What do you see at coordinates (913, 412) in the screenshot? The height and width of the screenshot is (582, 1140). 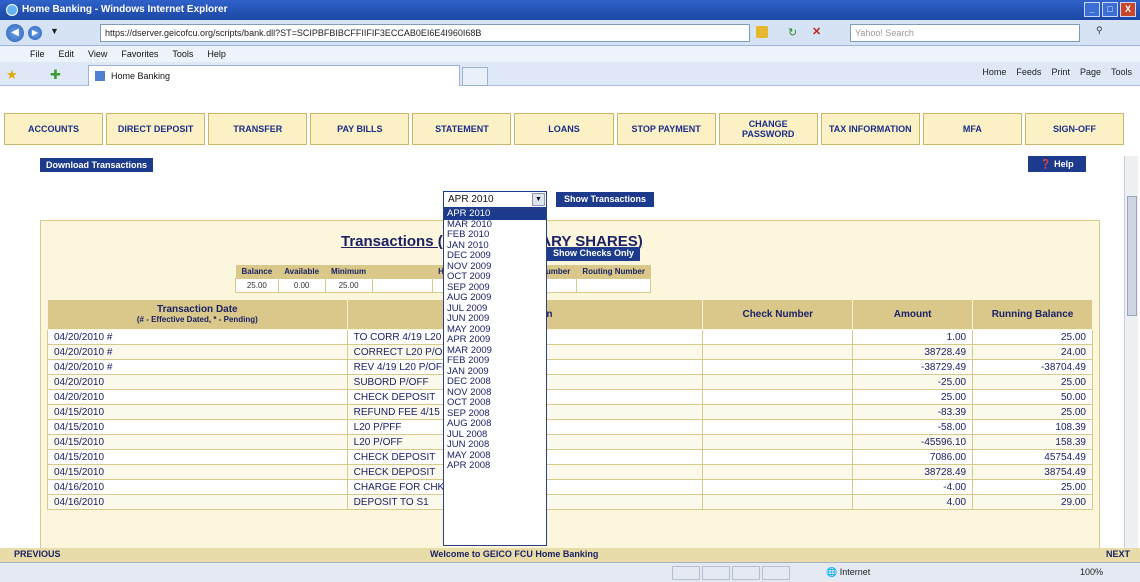 I see `row-amount: -83.39` at bounding box center [913, 412].